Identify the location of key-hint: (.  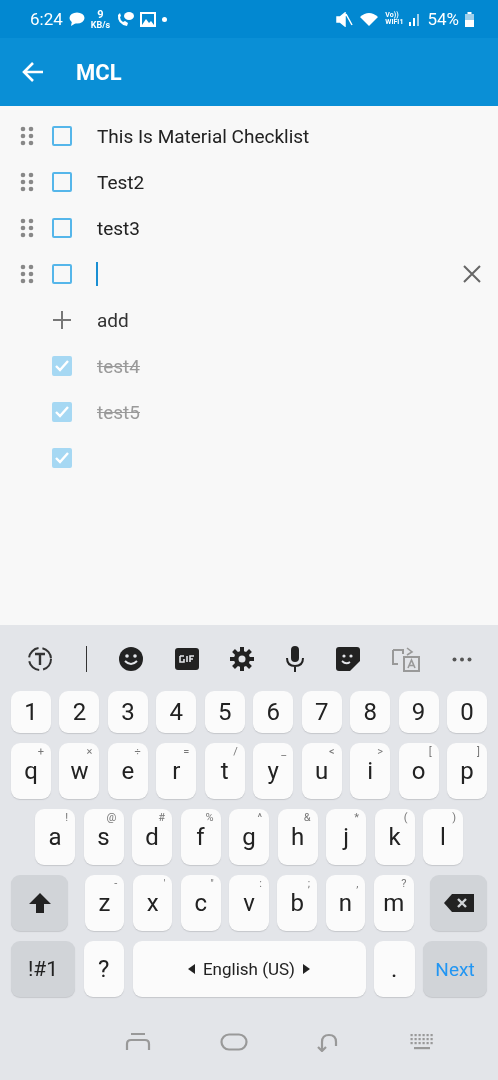
(405, 817).